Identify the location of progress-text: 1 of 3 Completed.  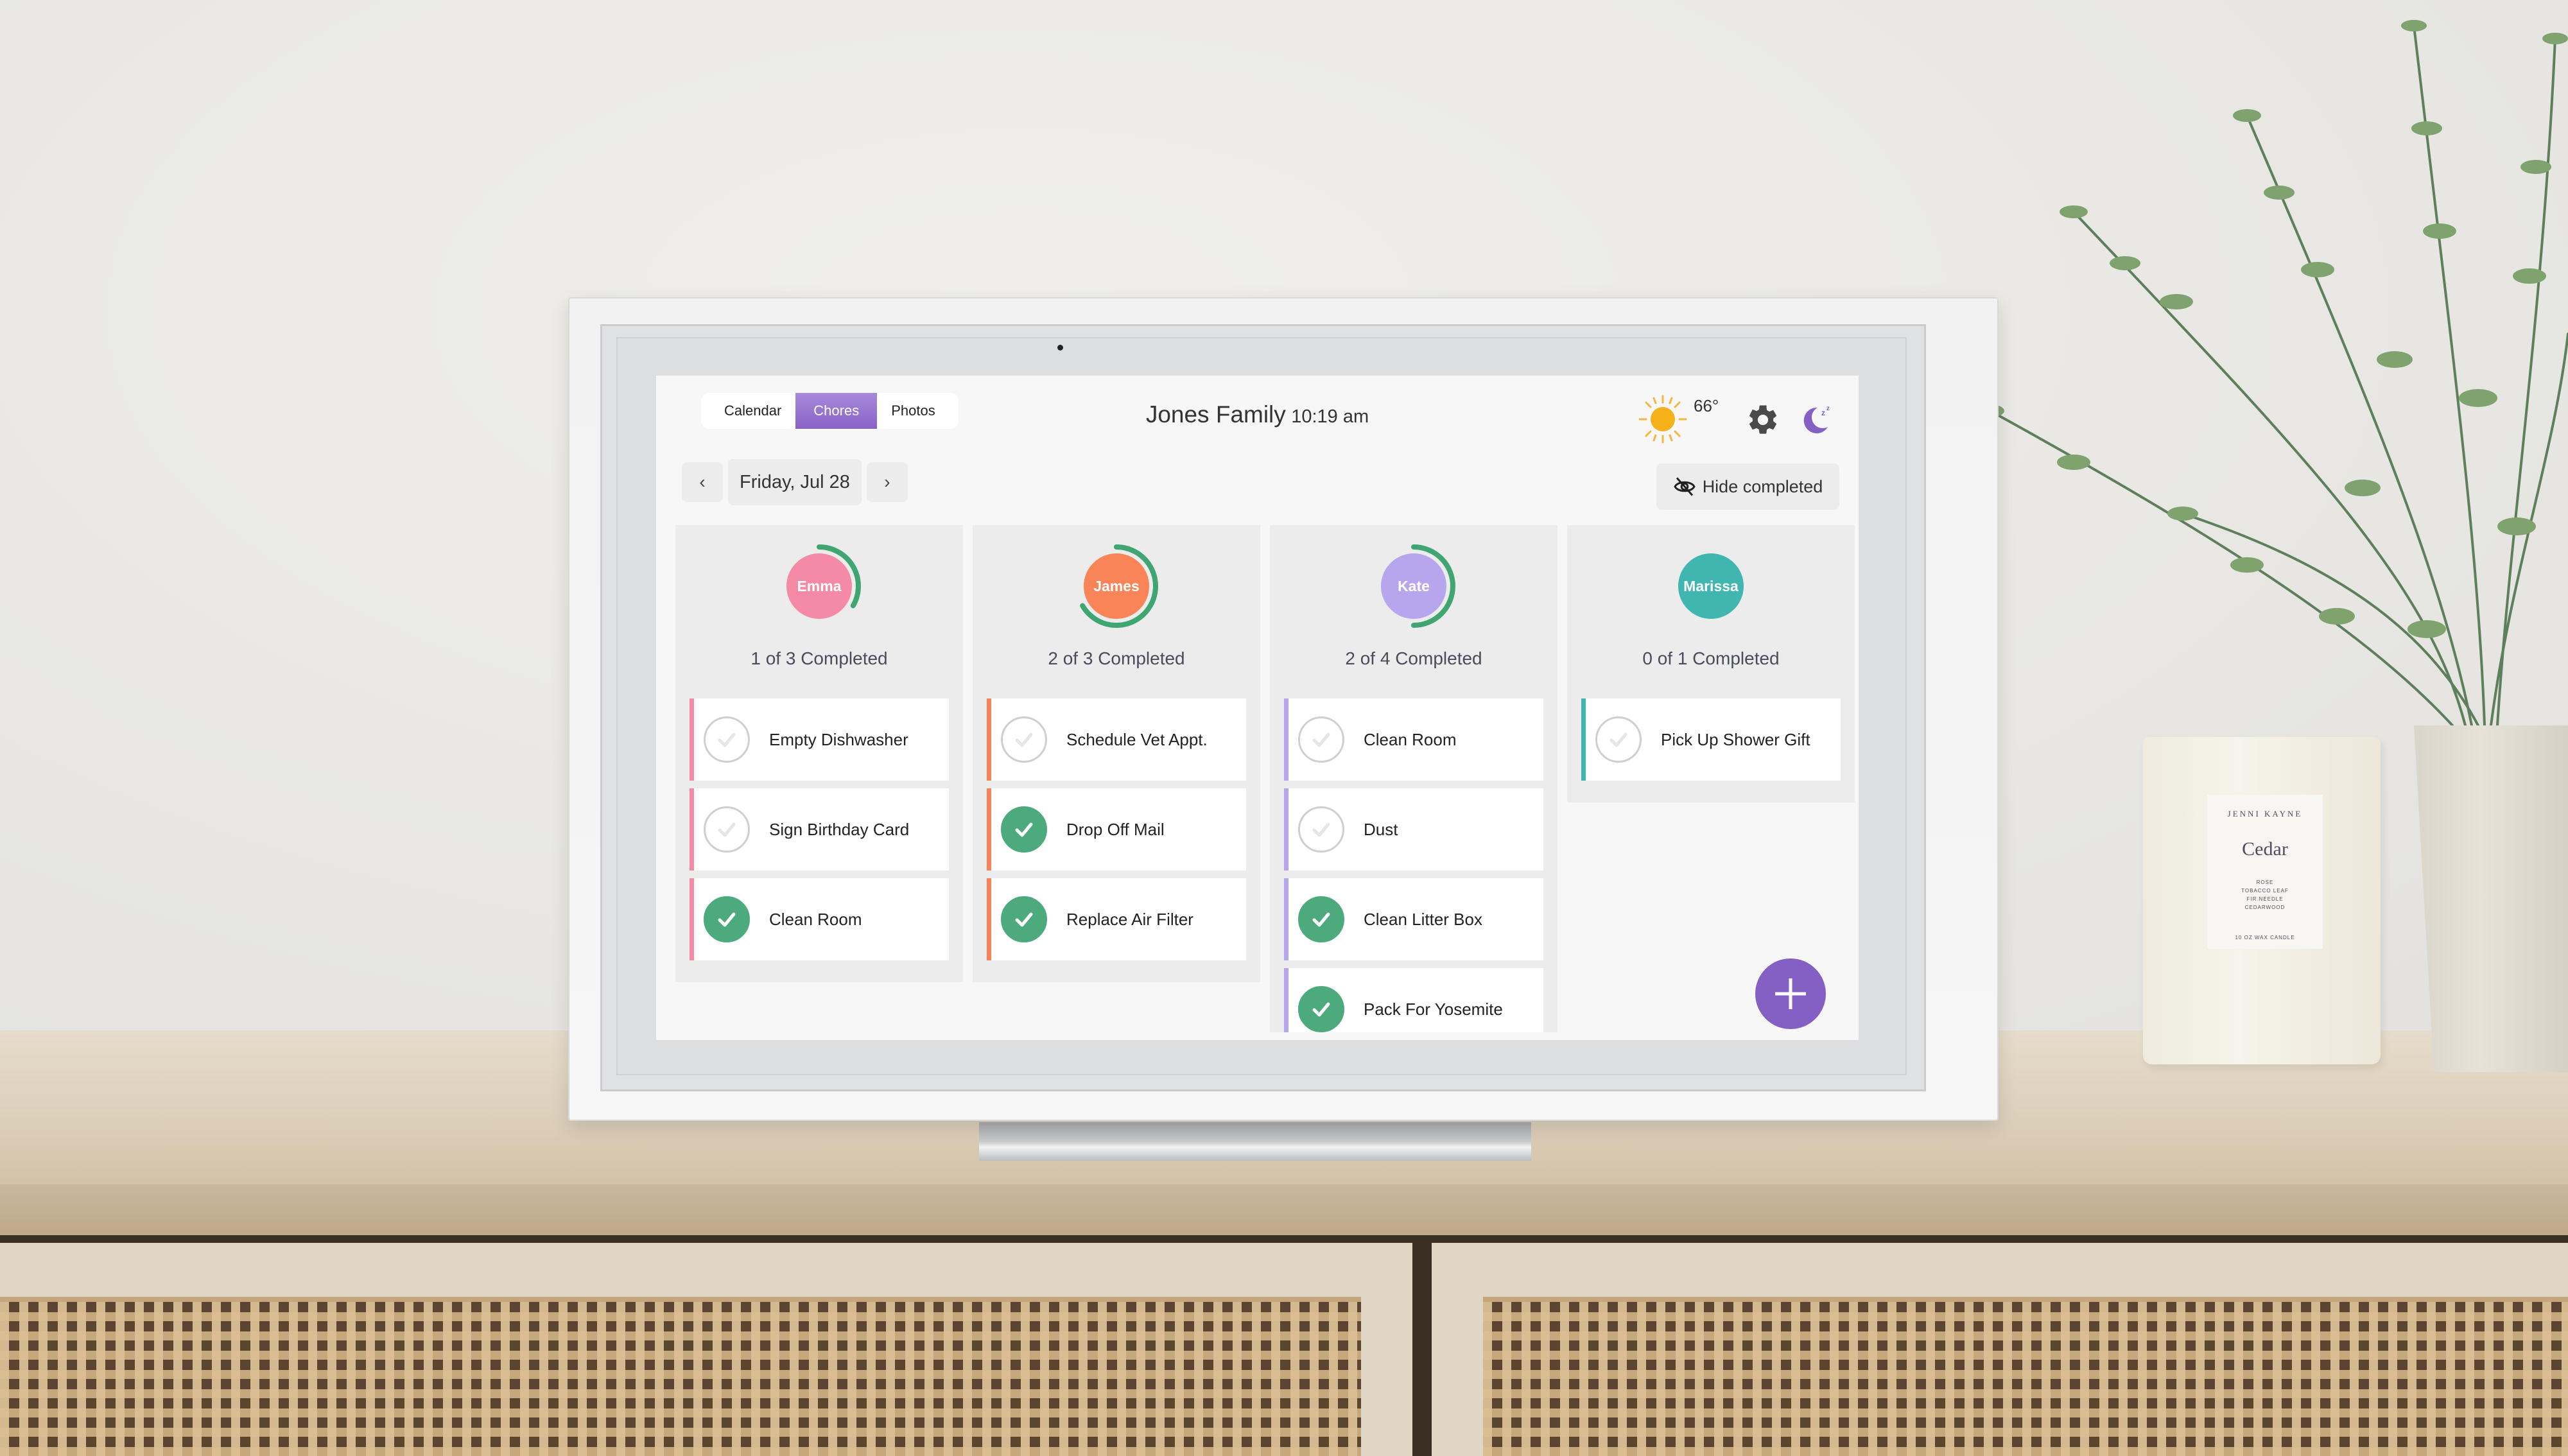
(819, 658).